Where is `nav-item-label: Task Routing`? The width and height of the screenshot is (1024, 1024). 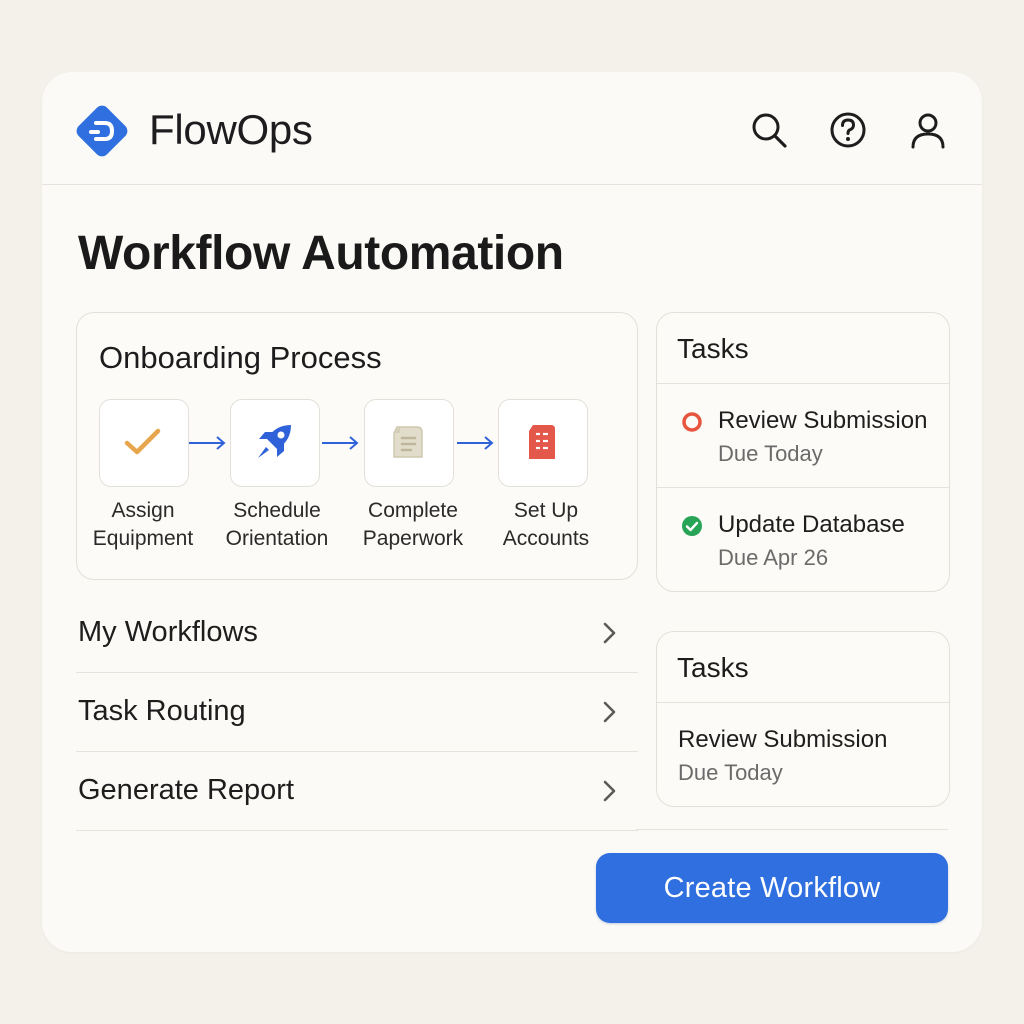 nav-item-label: Task Routing is located at coordinates (162, 711).